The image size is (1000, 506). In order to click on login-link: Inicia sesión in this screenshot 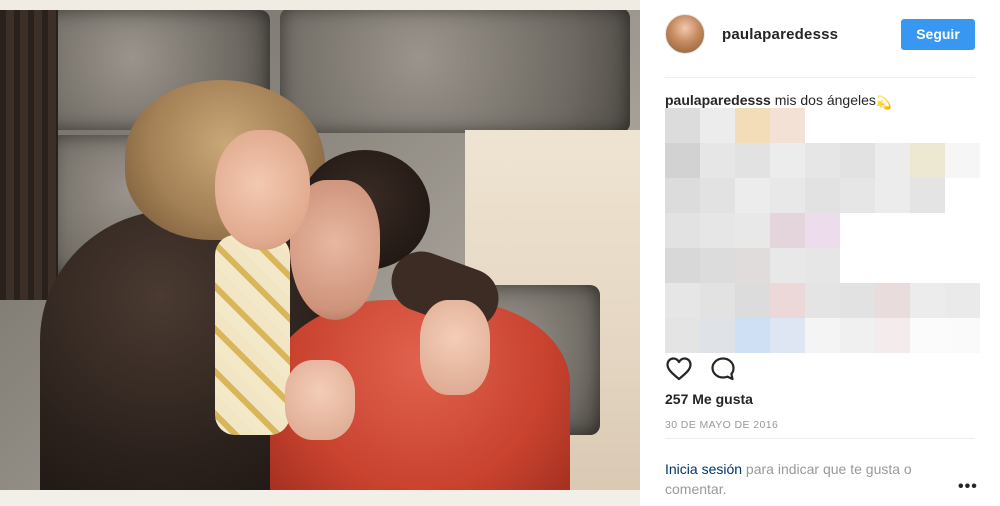, I will do `click(703, 469)`.